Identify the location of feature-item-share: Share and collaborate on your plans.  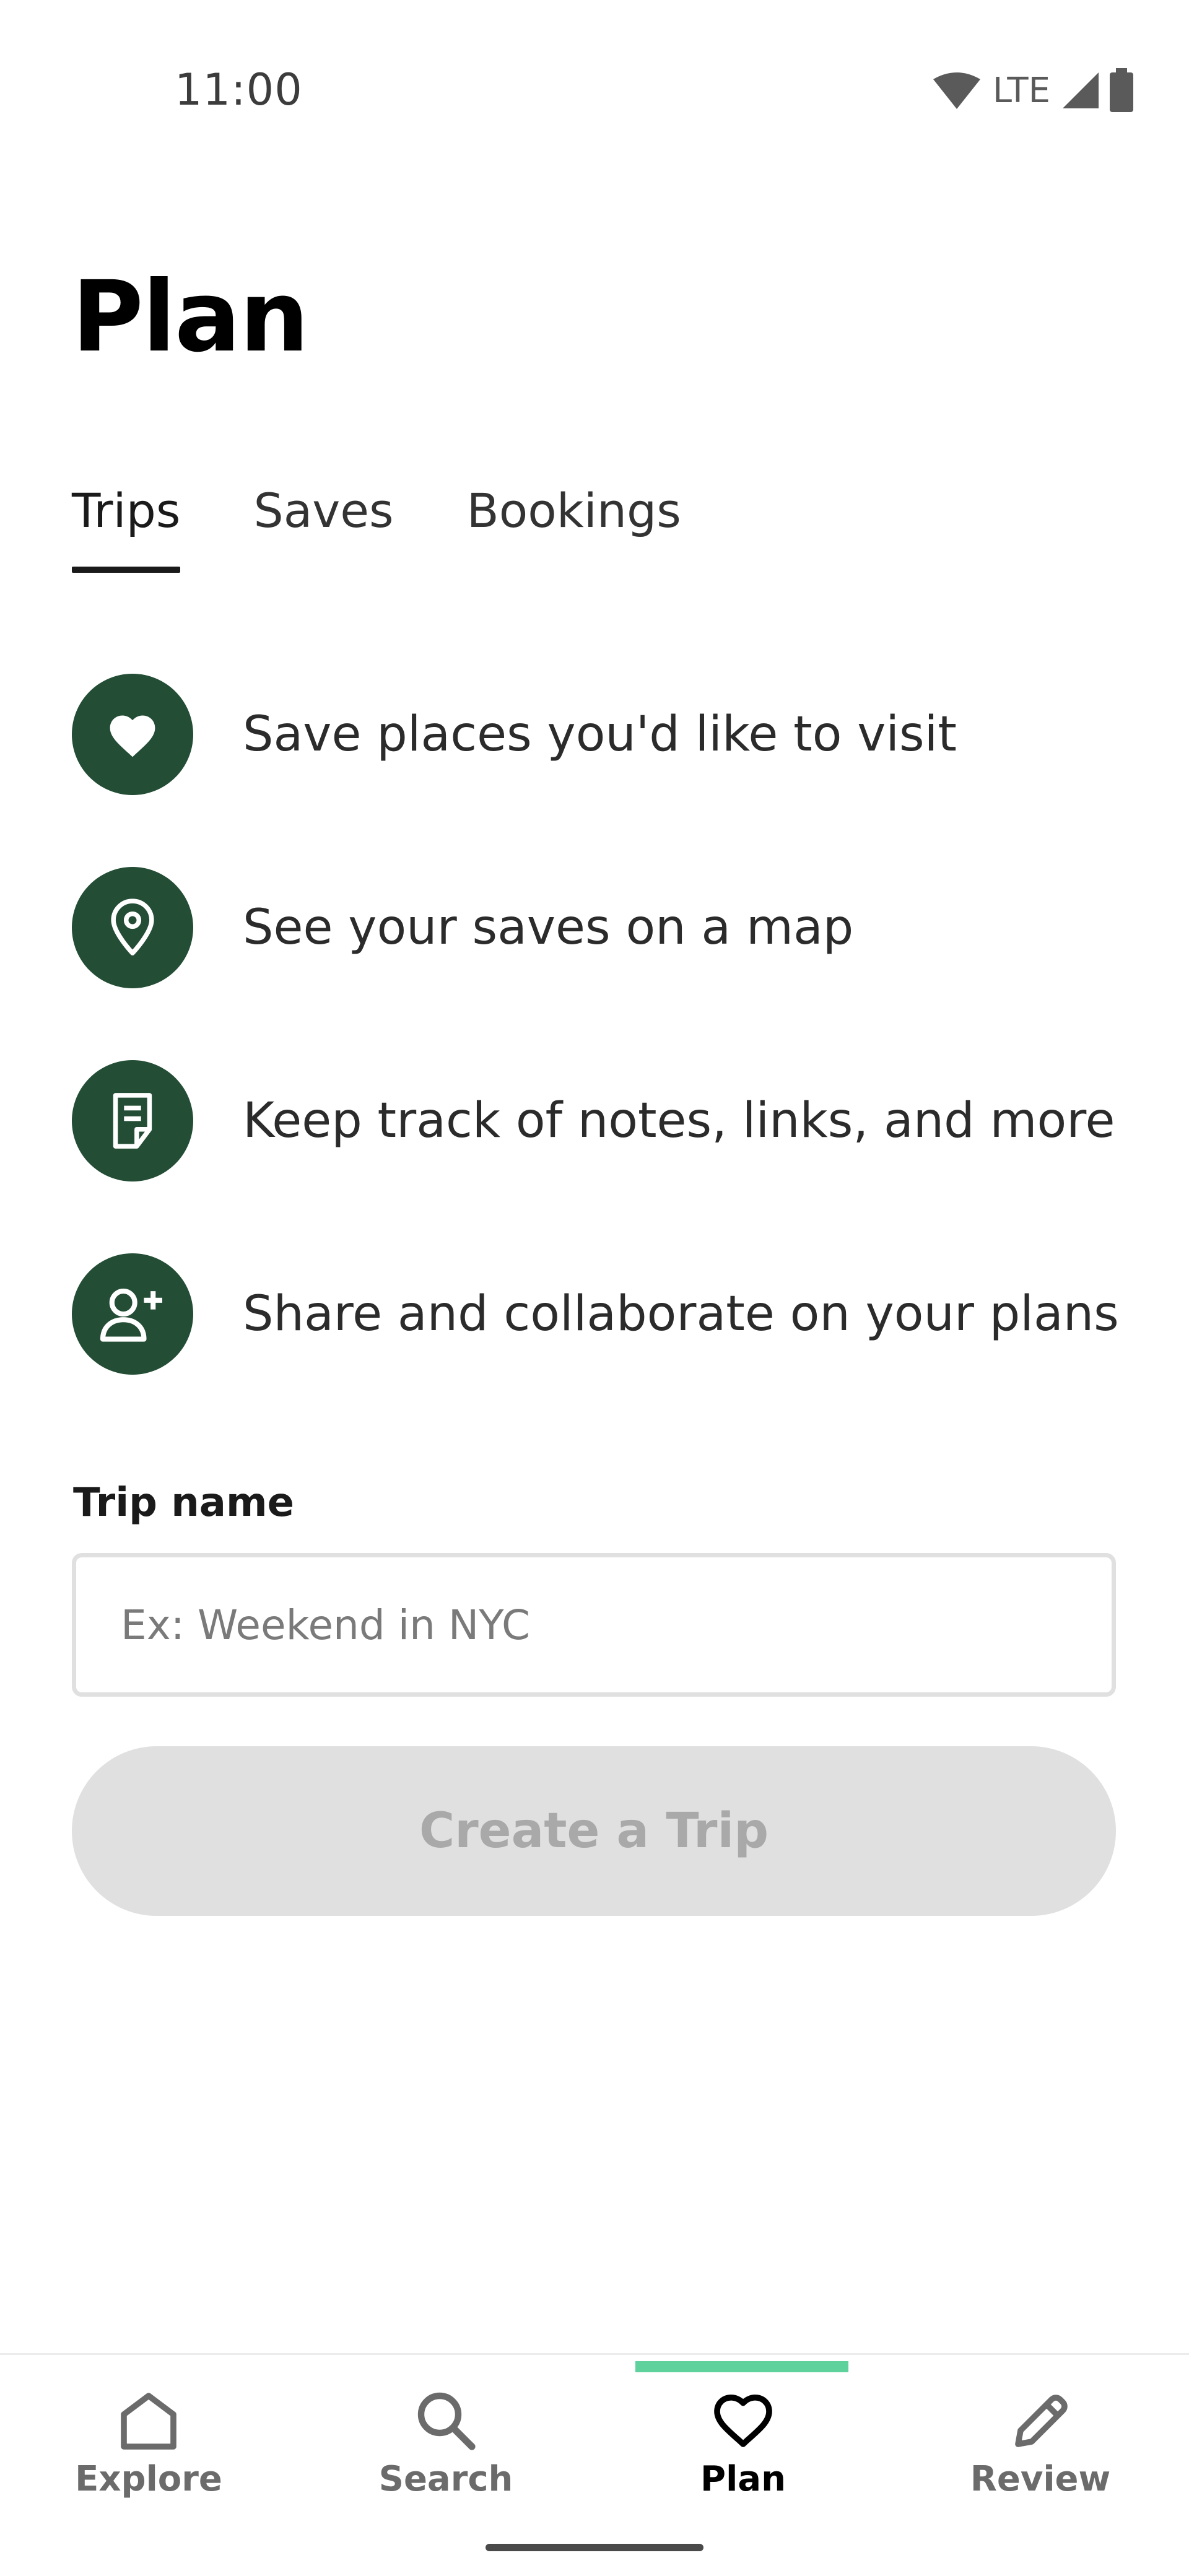
(595, 1314).